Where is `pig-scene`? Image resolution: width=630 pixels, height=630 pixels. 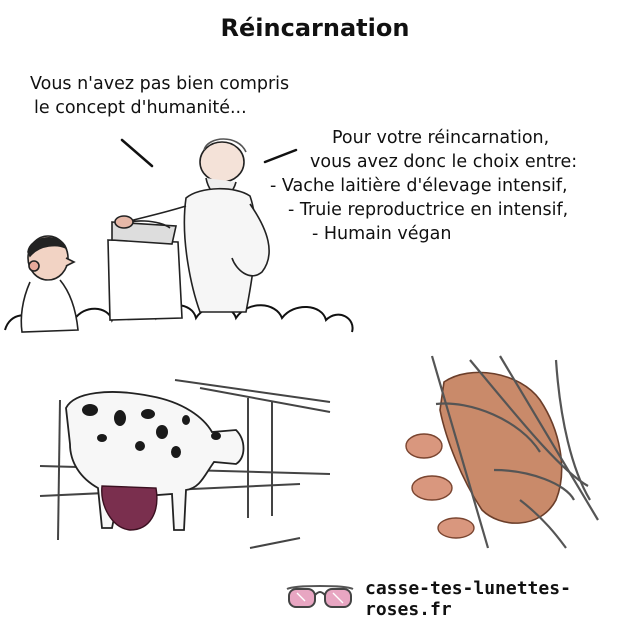
pig-scene is located at coordinates (502, 452).